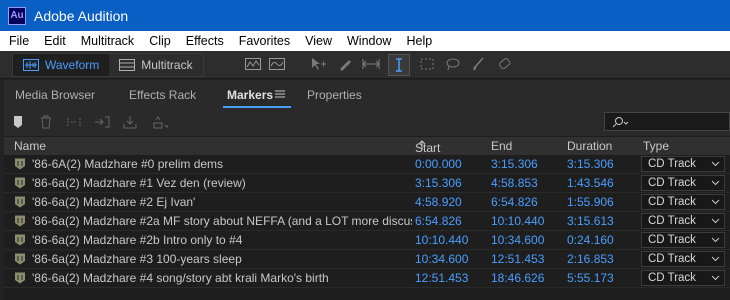 This screenshot has width=730, height=300. I want to click on waveform-view-button: Waveform, so click(61, 65).